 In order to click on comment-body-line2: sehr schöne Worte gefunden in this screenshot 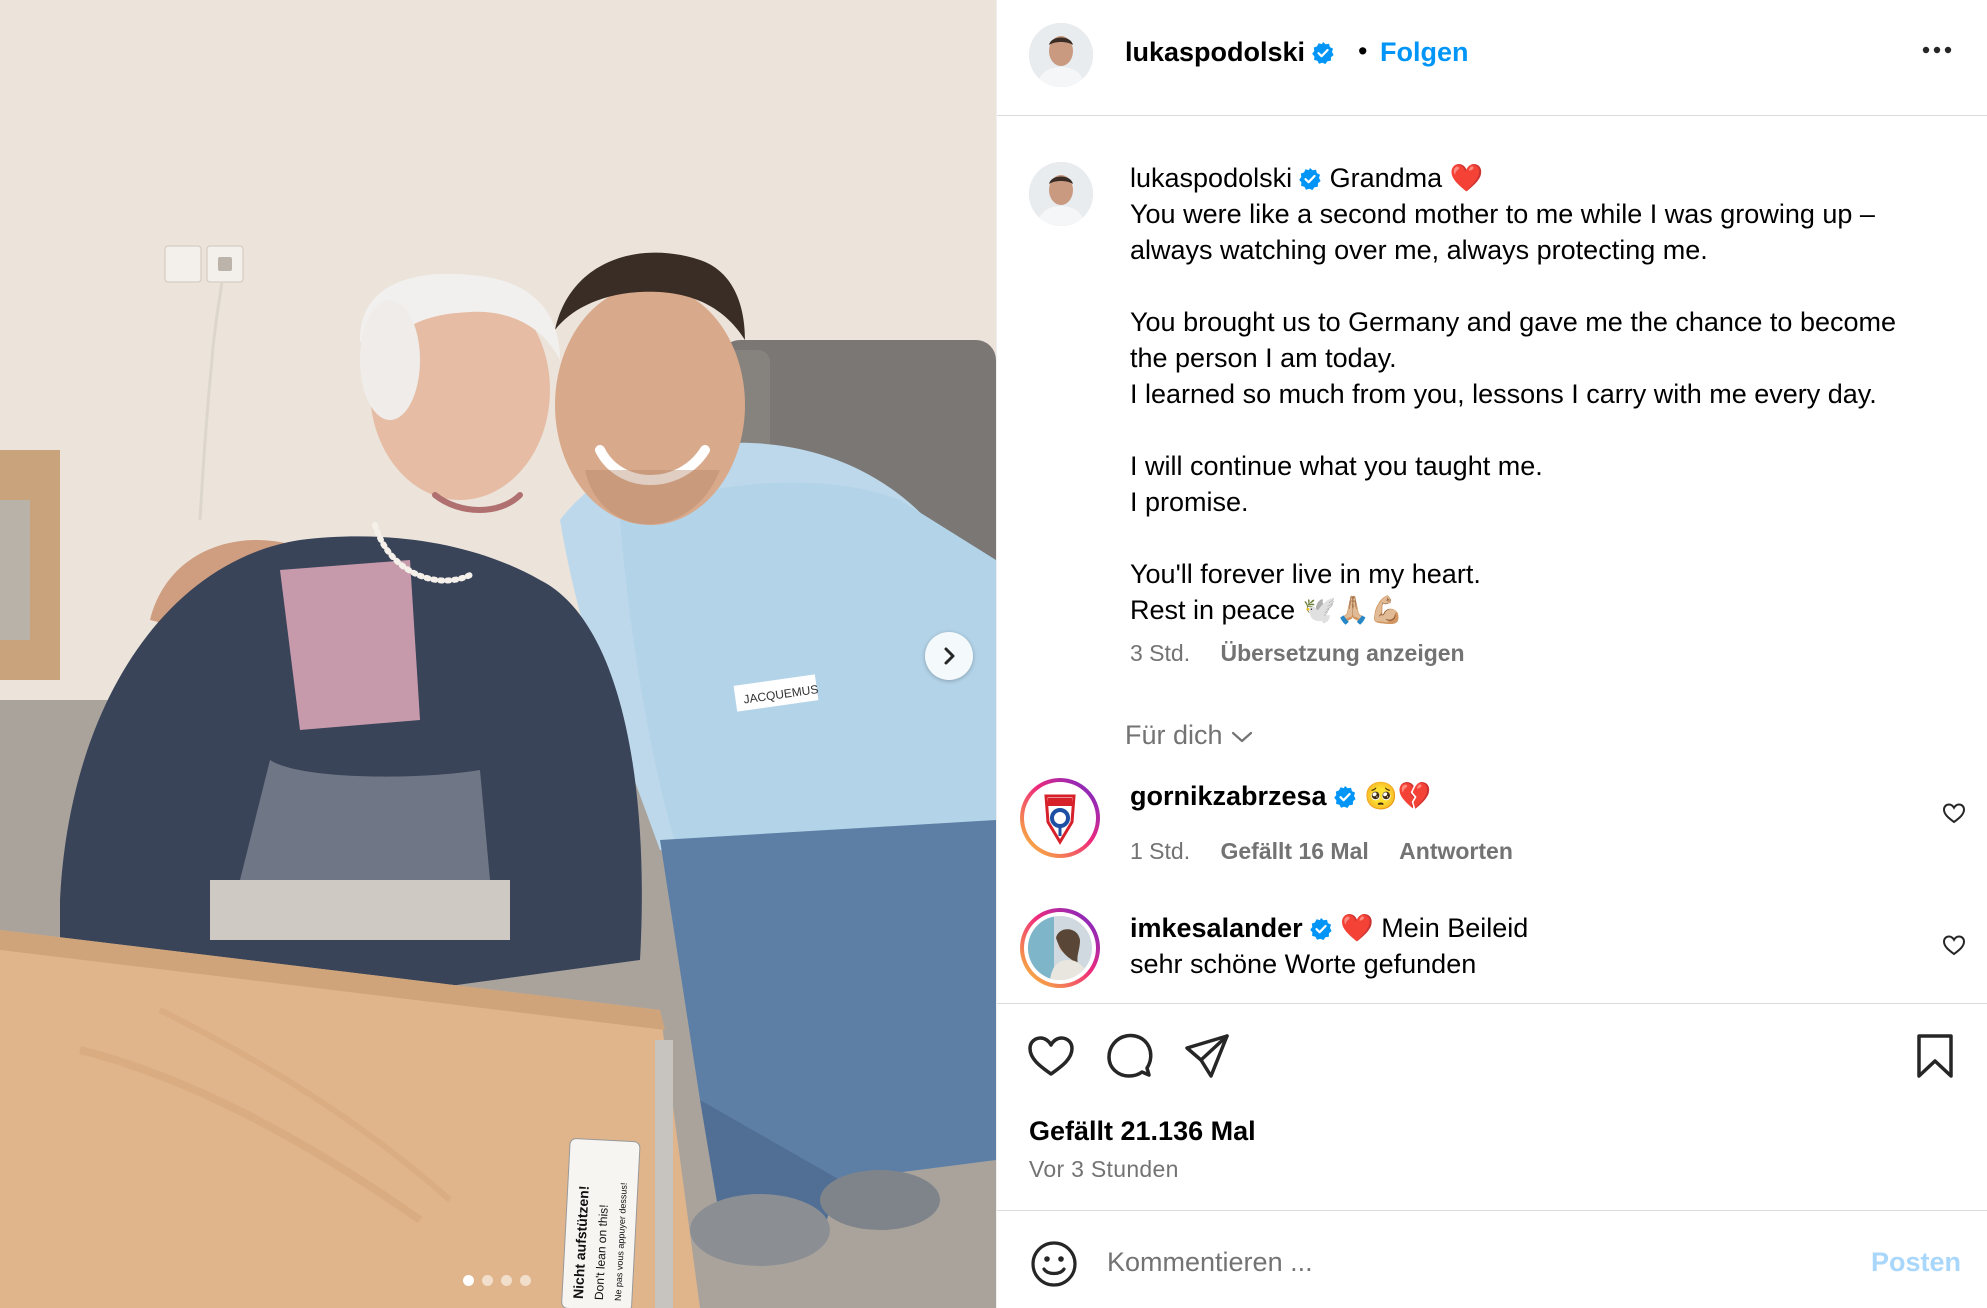, I will do `click(1303, 964)`.